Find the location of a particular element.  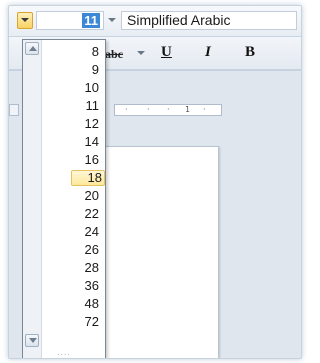

resize-grip-icon: ···· is located at coordinates (64, 355).